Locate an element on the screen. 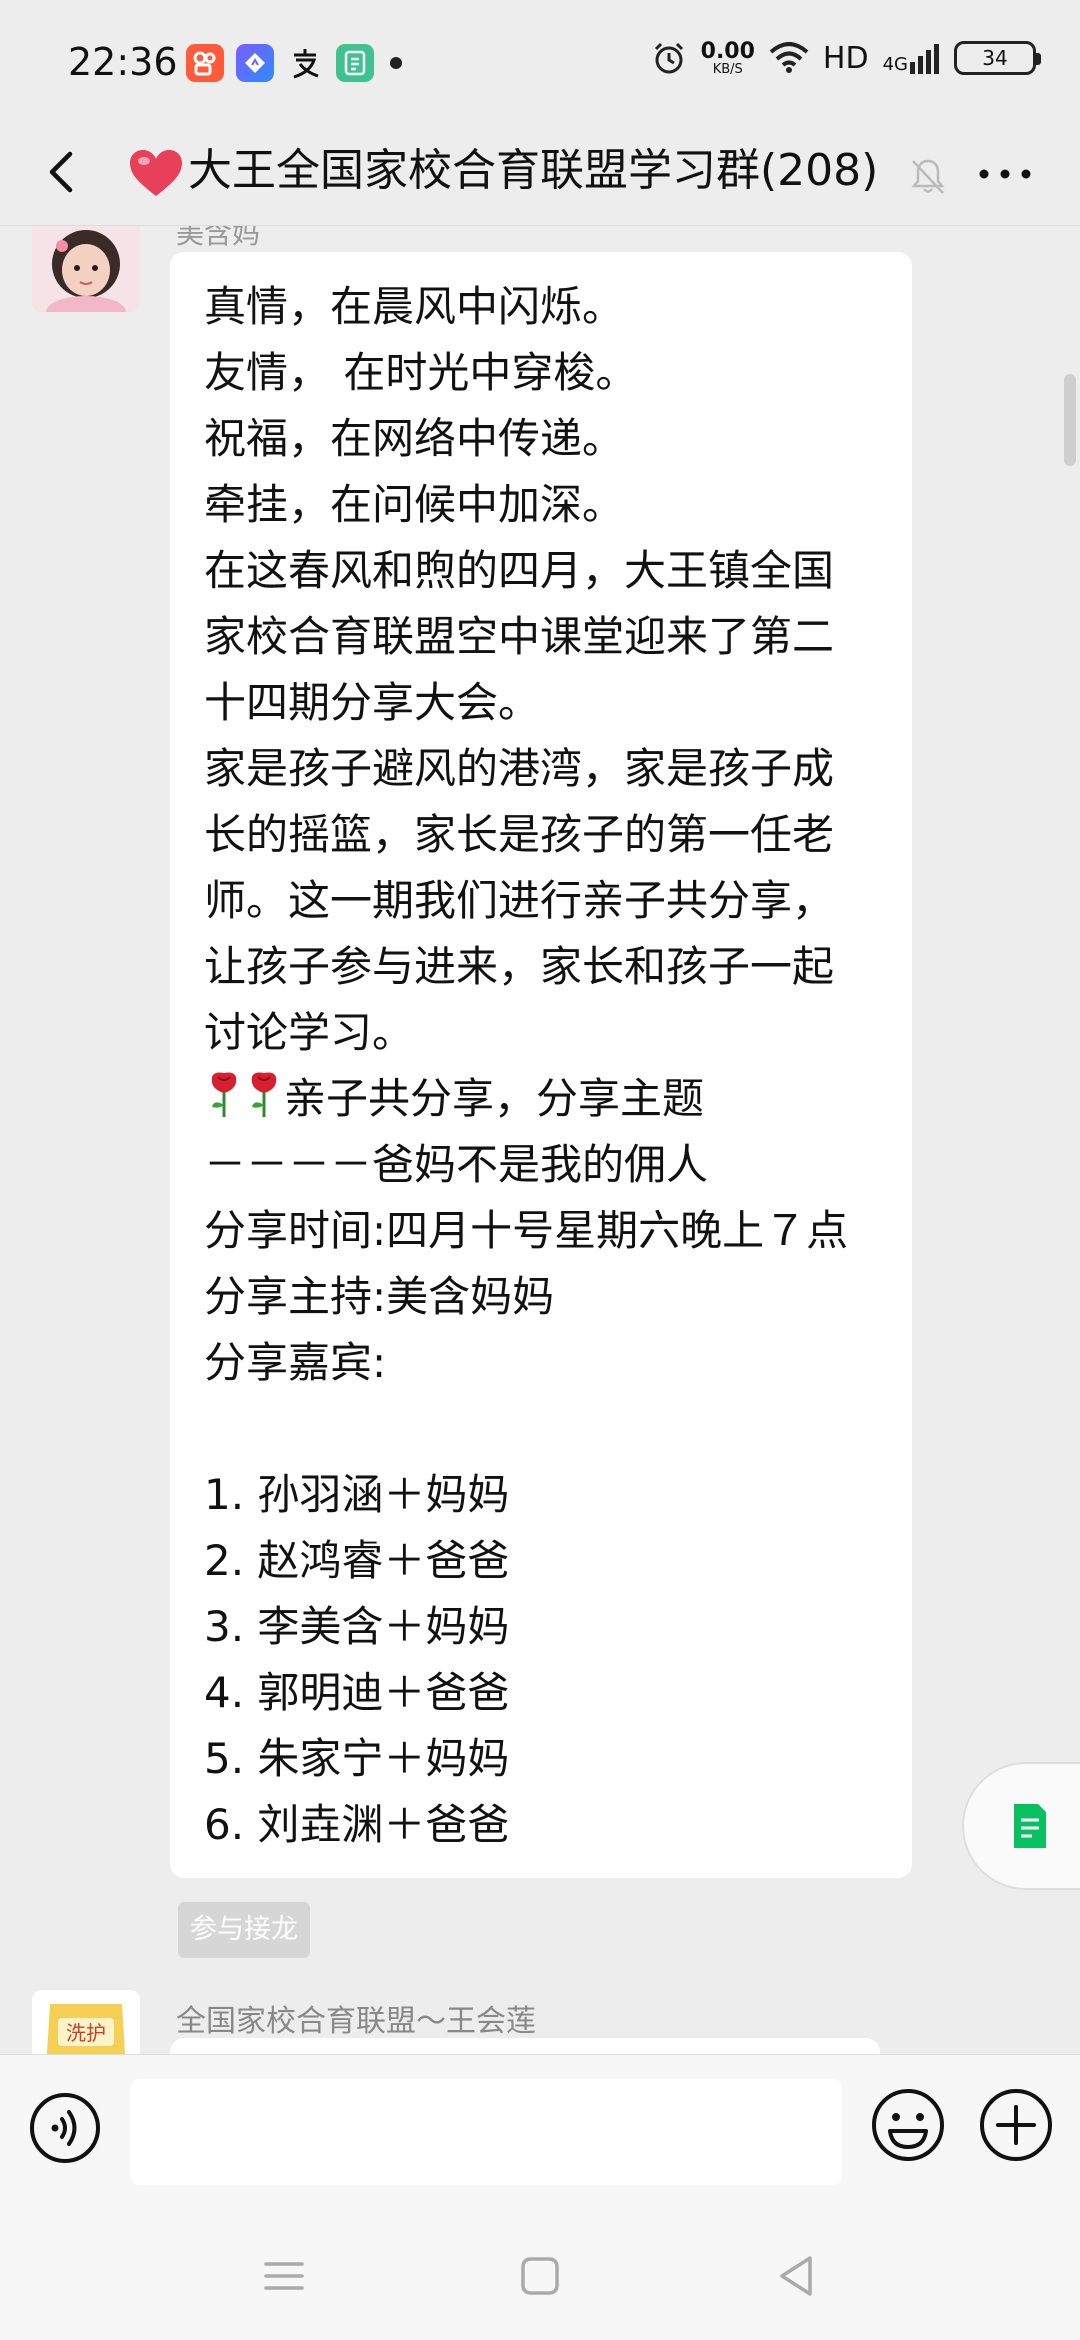  message-bubble is located at coordinates (525, 2046).